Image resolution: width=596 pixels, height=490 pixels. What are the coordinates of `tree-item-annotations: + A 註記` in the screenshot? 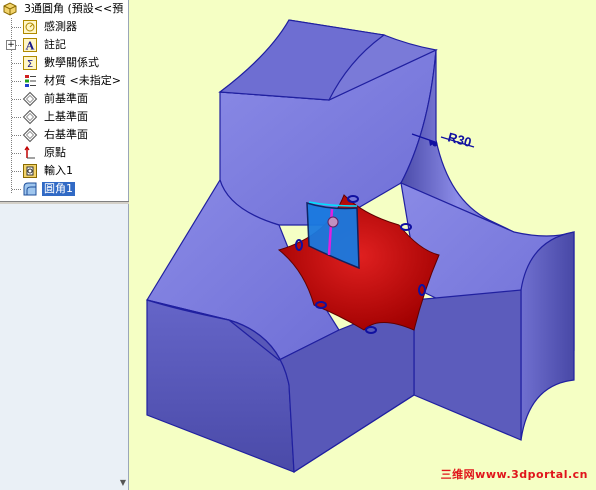 It's located at (64, 45).